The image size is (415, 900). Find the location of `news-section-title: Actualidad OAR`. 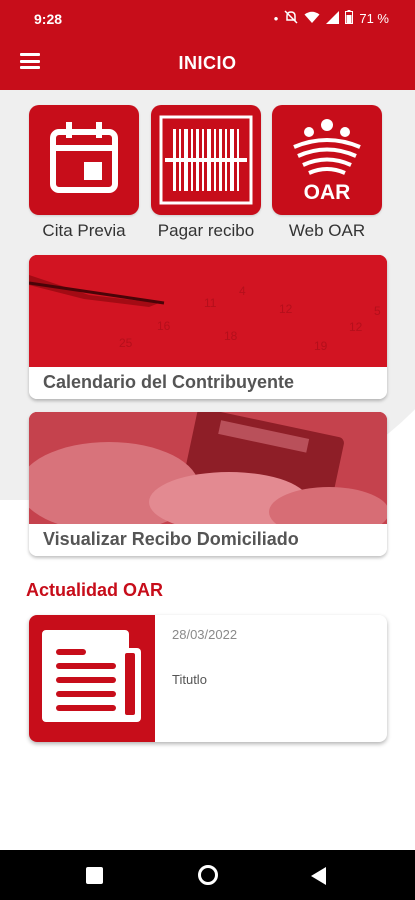

news-section-title: Actualidad OAR is located at coordinates (95, 590).